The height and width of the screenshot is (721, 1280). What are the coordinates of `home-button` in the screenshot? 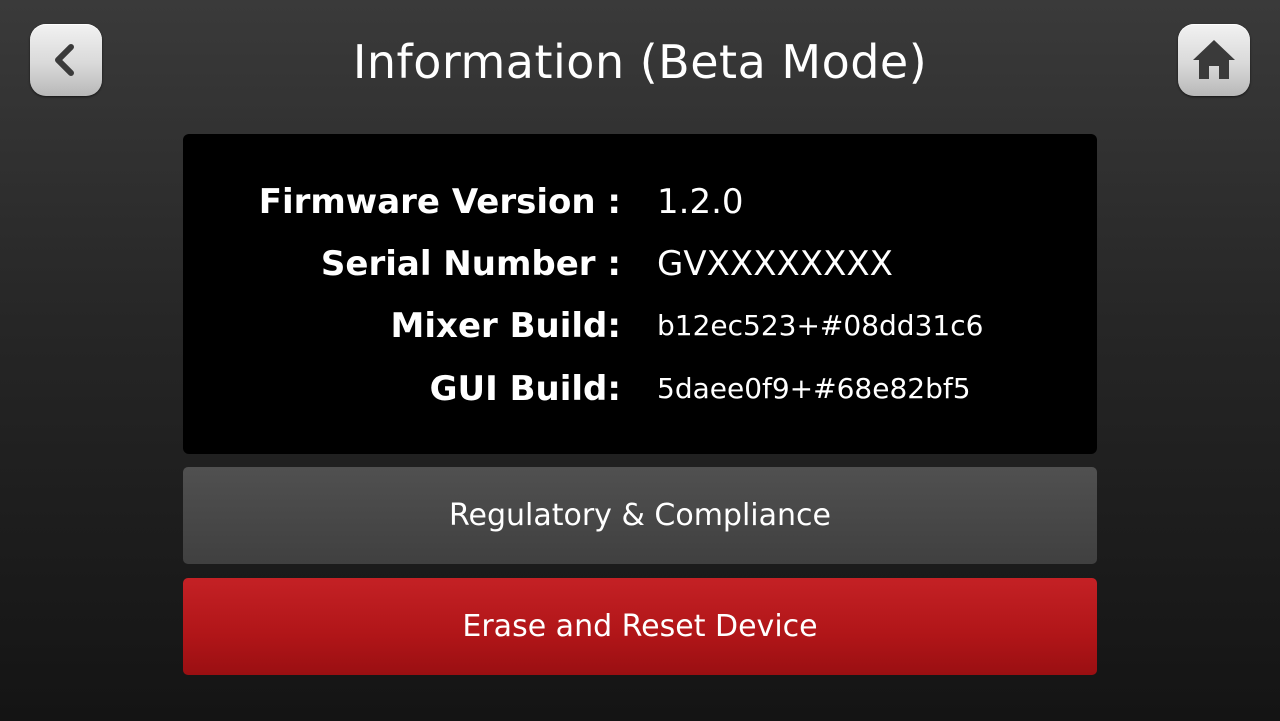 It's located at (1214, 60).